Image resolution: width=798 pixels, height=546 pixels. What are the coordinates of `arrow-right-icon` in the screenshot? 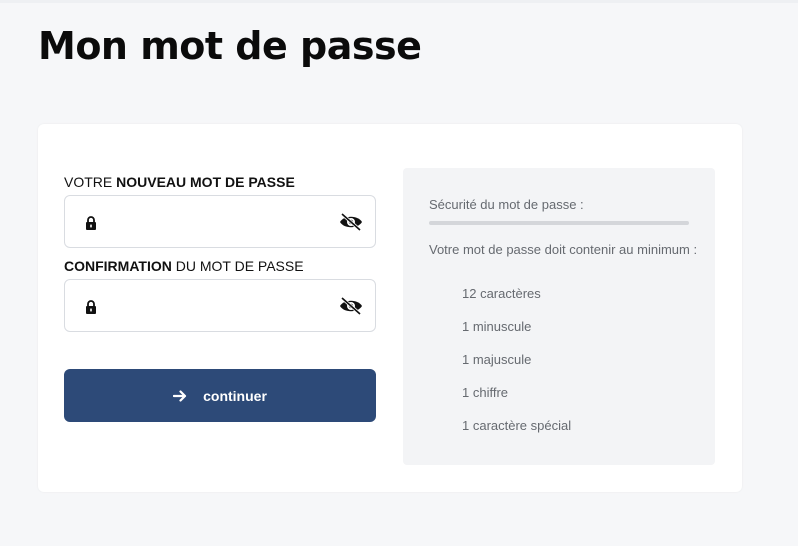 It's located at (180, 395).